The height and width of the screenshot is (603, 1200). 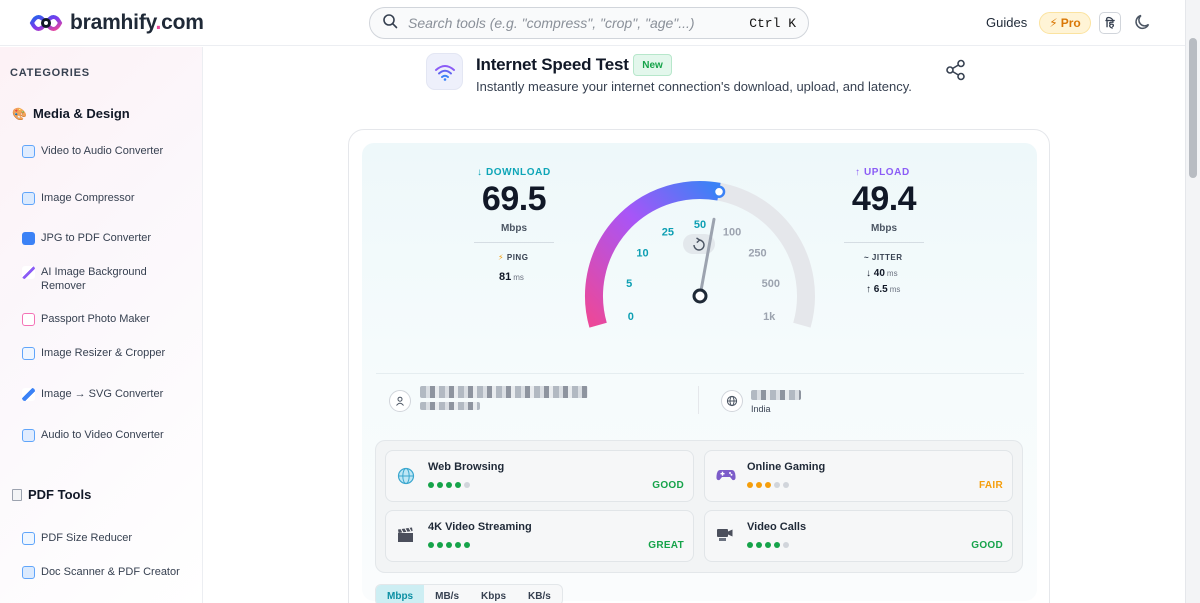 I want to click on download-value: 69.5, so click(x=514, y=199).